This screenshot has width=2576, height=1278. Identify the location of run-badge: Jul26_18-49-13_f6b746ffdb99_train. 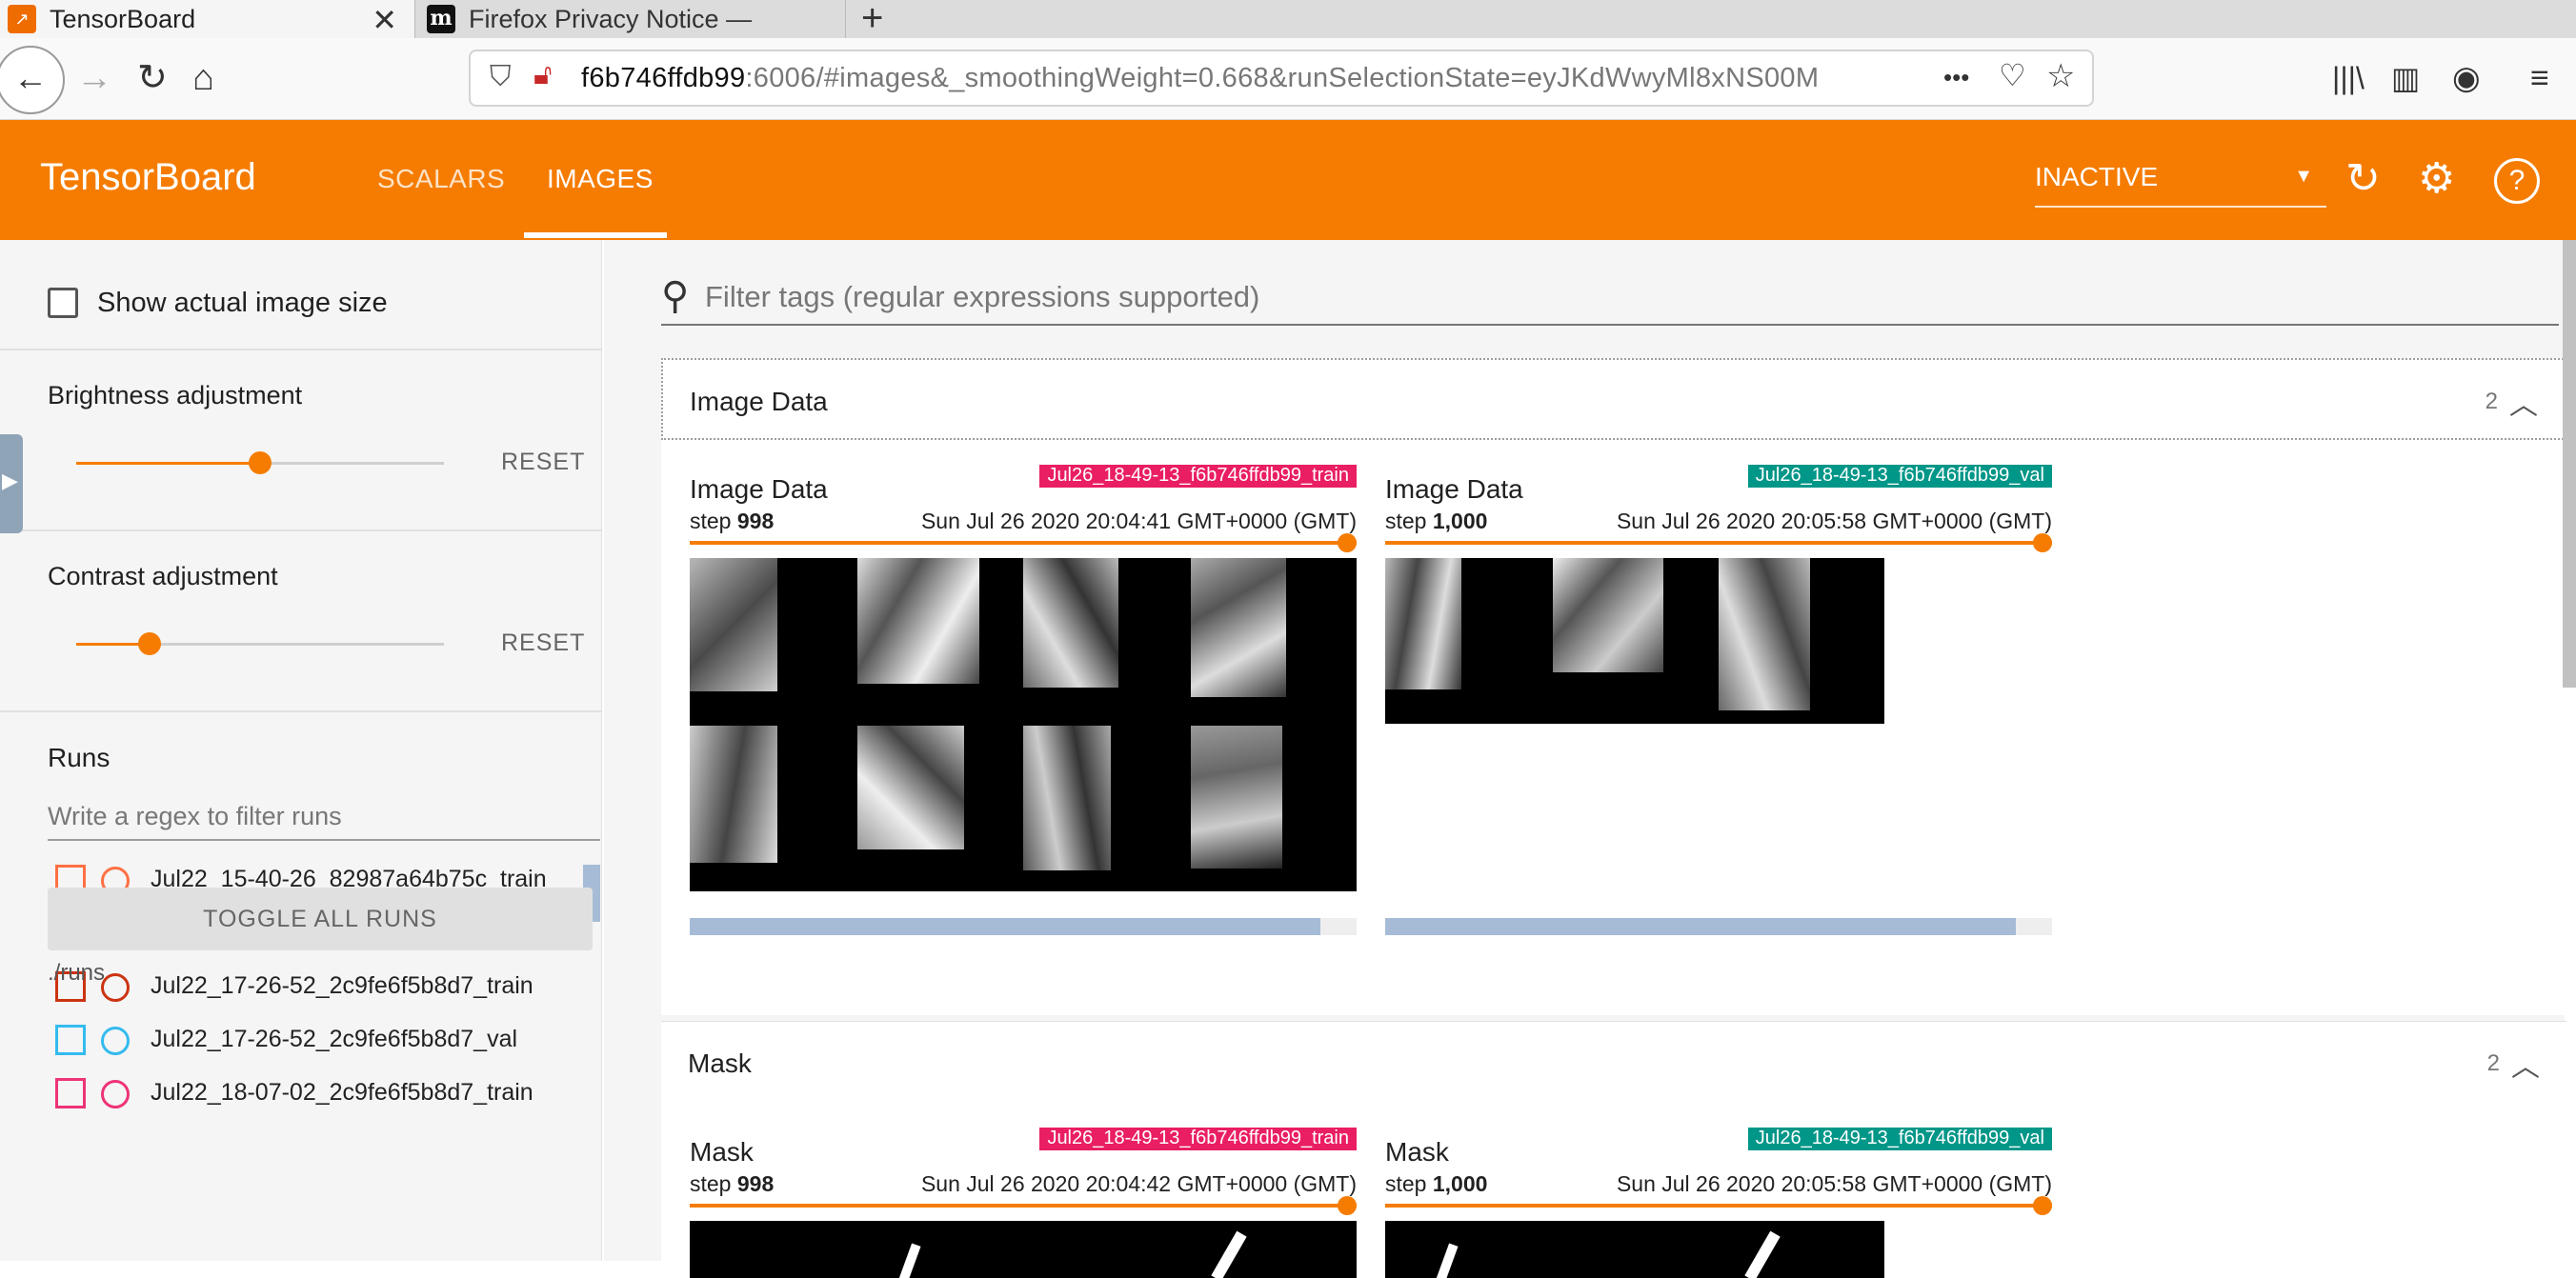
(1198, 477).